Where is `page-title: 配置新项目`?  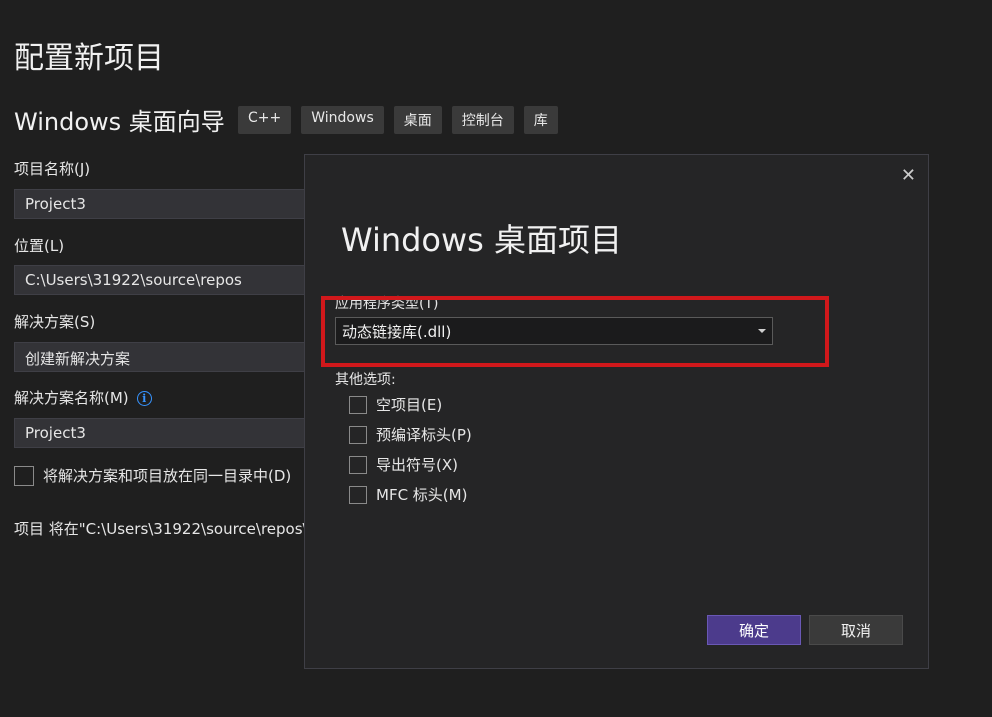
page-title: 配置新项目 is located at coordinates (89, 58).